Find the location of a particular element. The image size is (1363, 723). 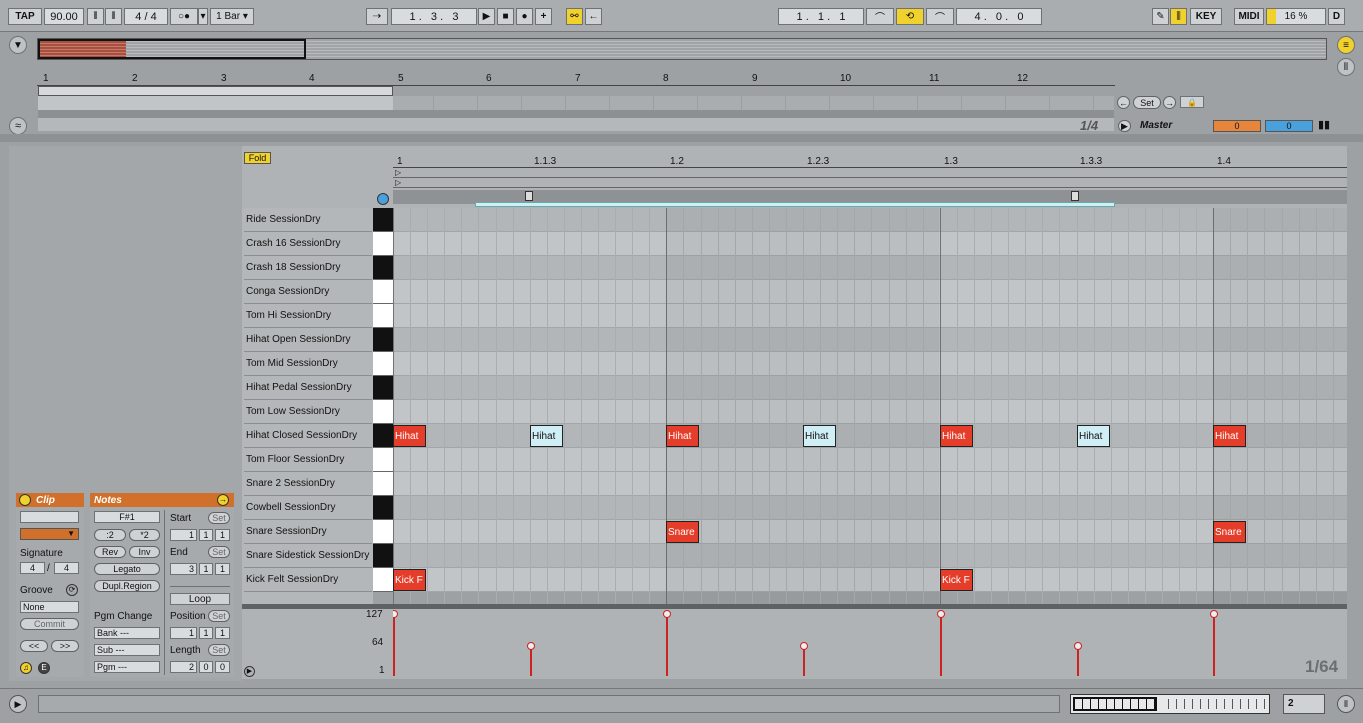

clip-toggle-icon: ♫ is located at coordinates (26, 668).